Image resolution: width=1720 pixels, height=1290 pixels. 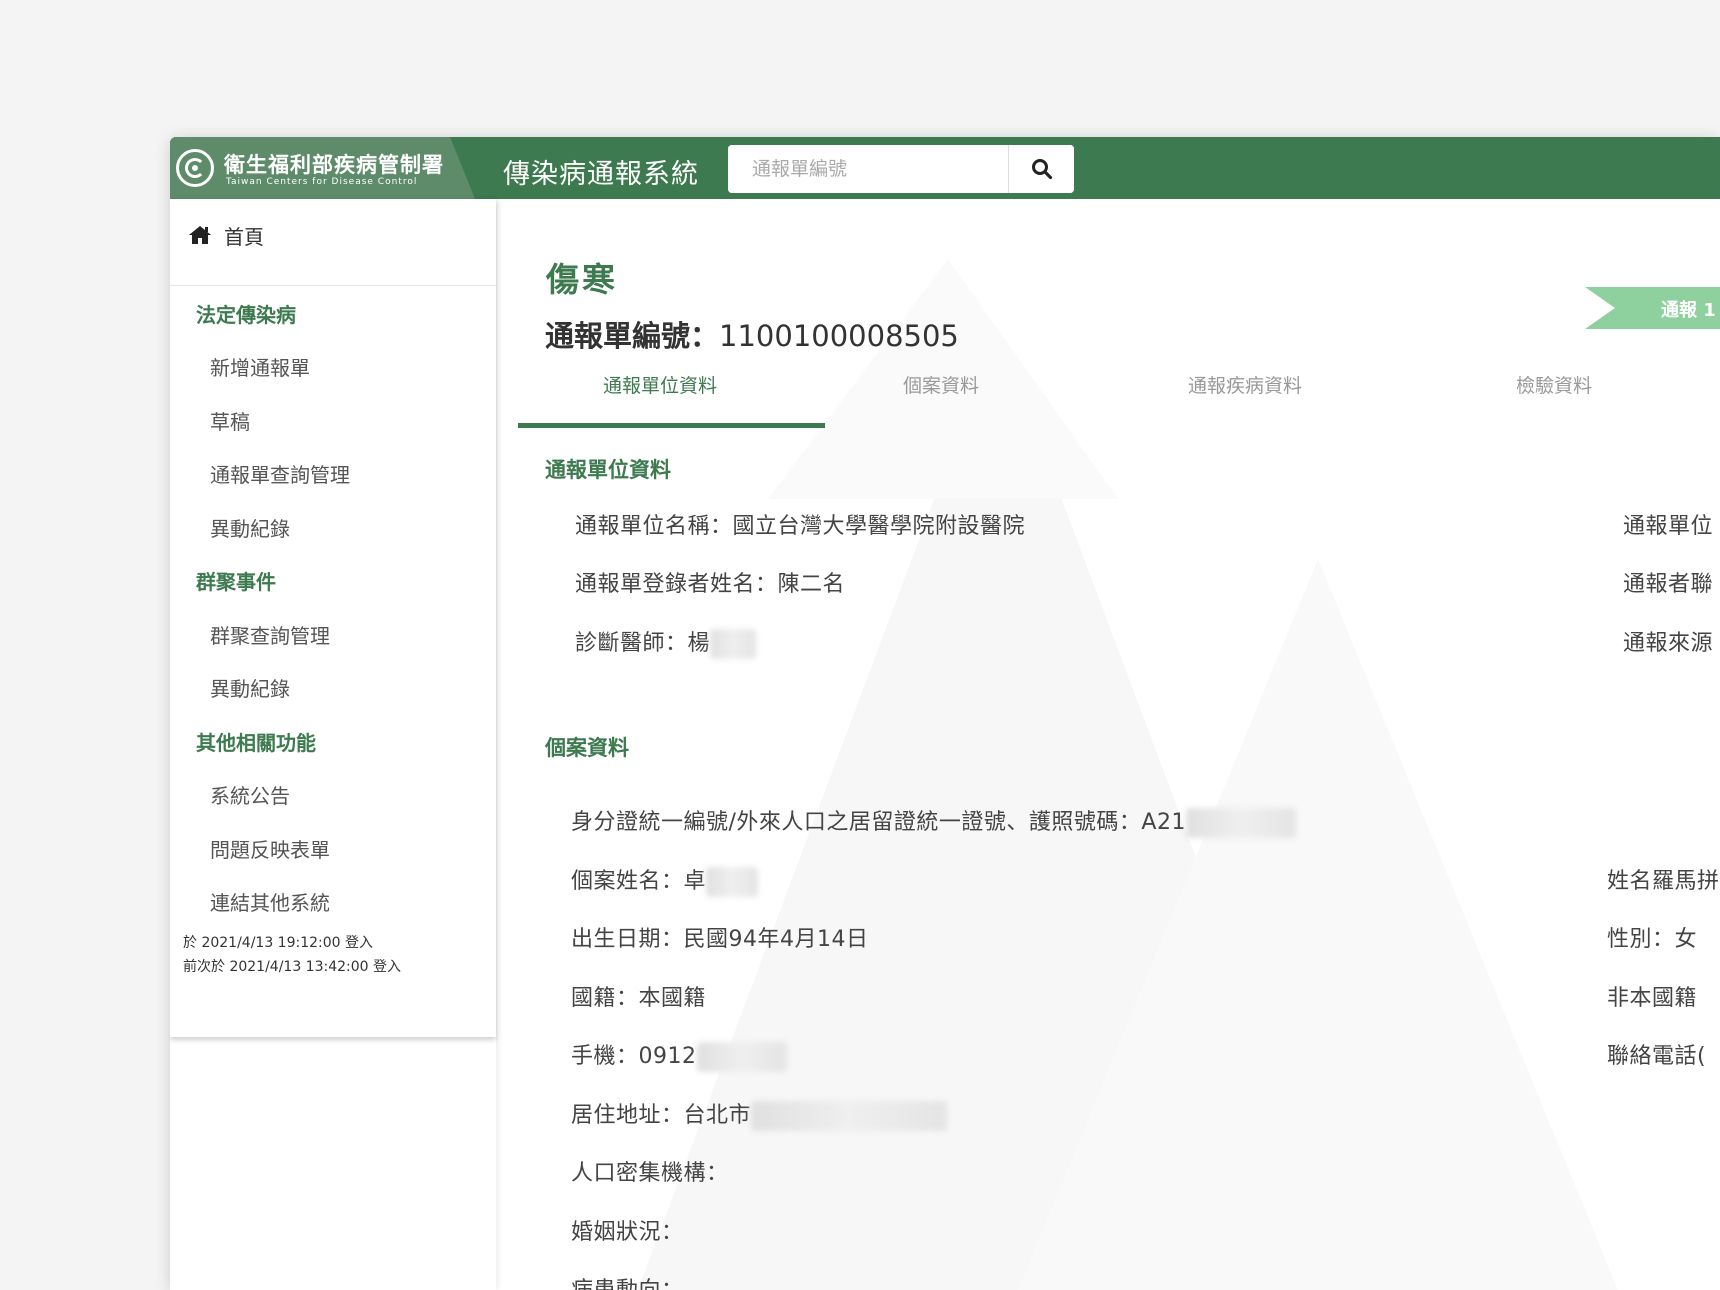 What do you see at coordinates (878, 822) in the screenshot?
I see `field-id-number-text: 身分證統一編號/外來人口之居留證統一證號、護照號碼：A21` at bounding box center [878, 822].